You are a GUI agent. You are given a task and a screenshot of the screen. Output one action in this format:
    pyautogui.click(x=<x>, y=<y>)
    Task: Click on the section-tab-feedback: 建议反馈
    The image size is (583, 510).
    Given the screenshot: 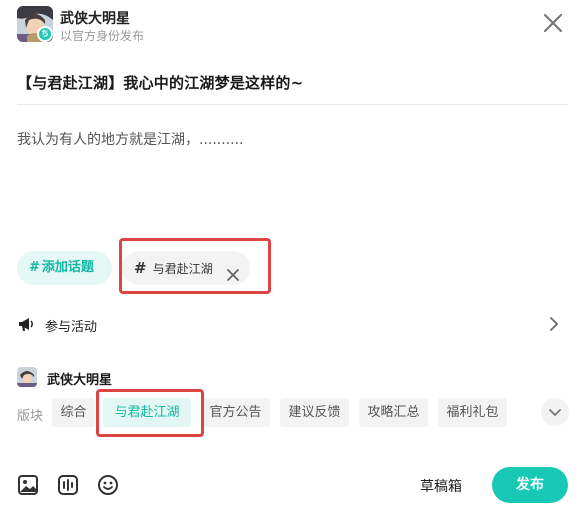 What is the action you would take?
    pyautogui.click(x=314, y=412)
    